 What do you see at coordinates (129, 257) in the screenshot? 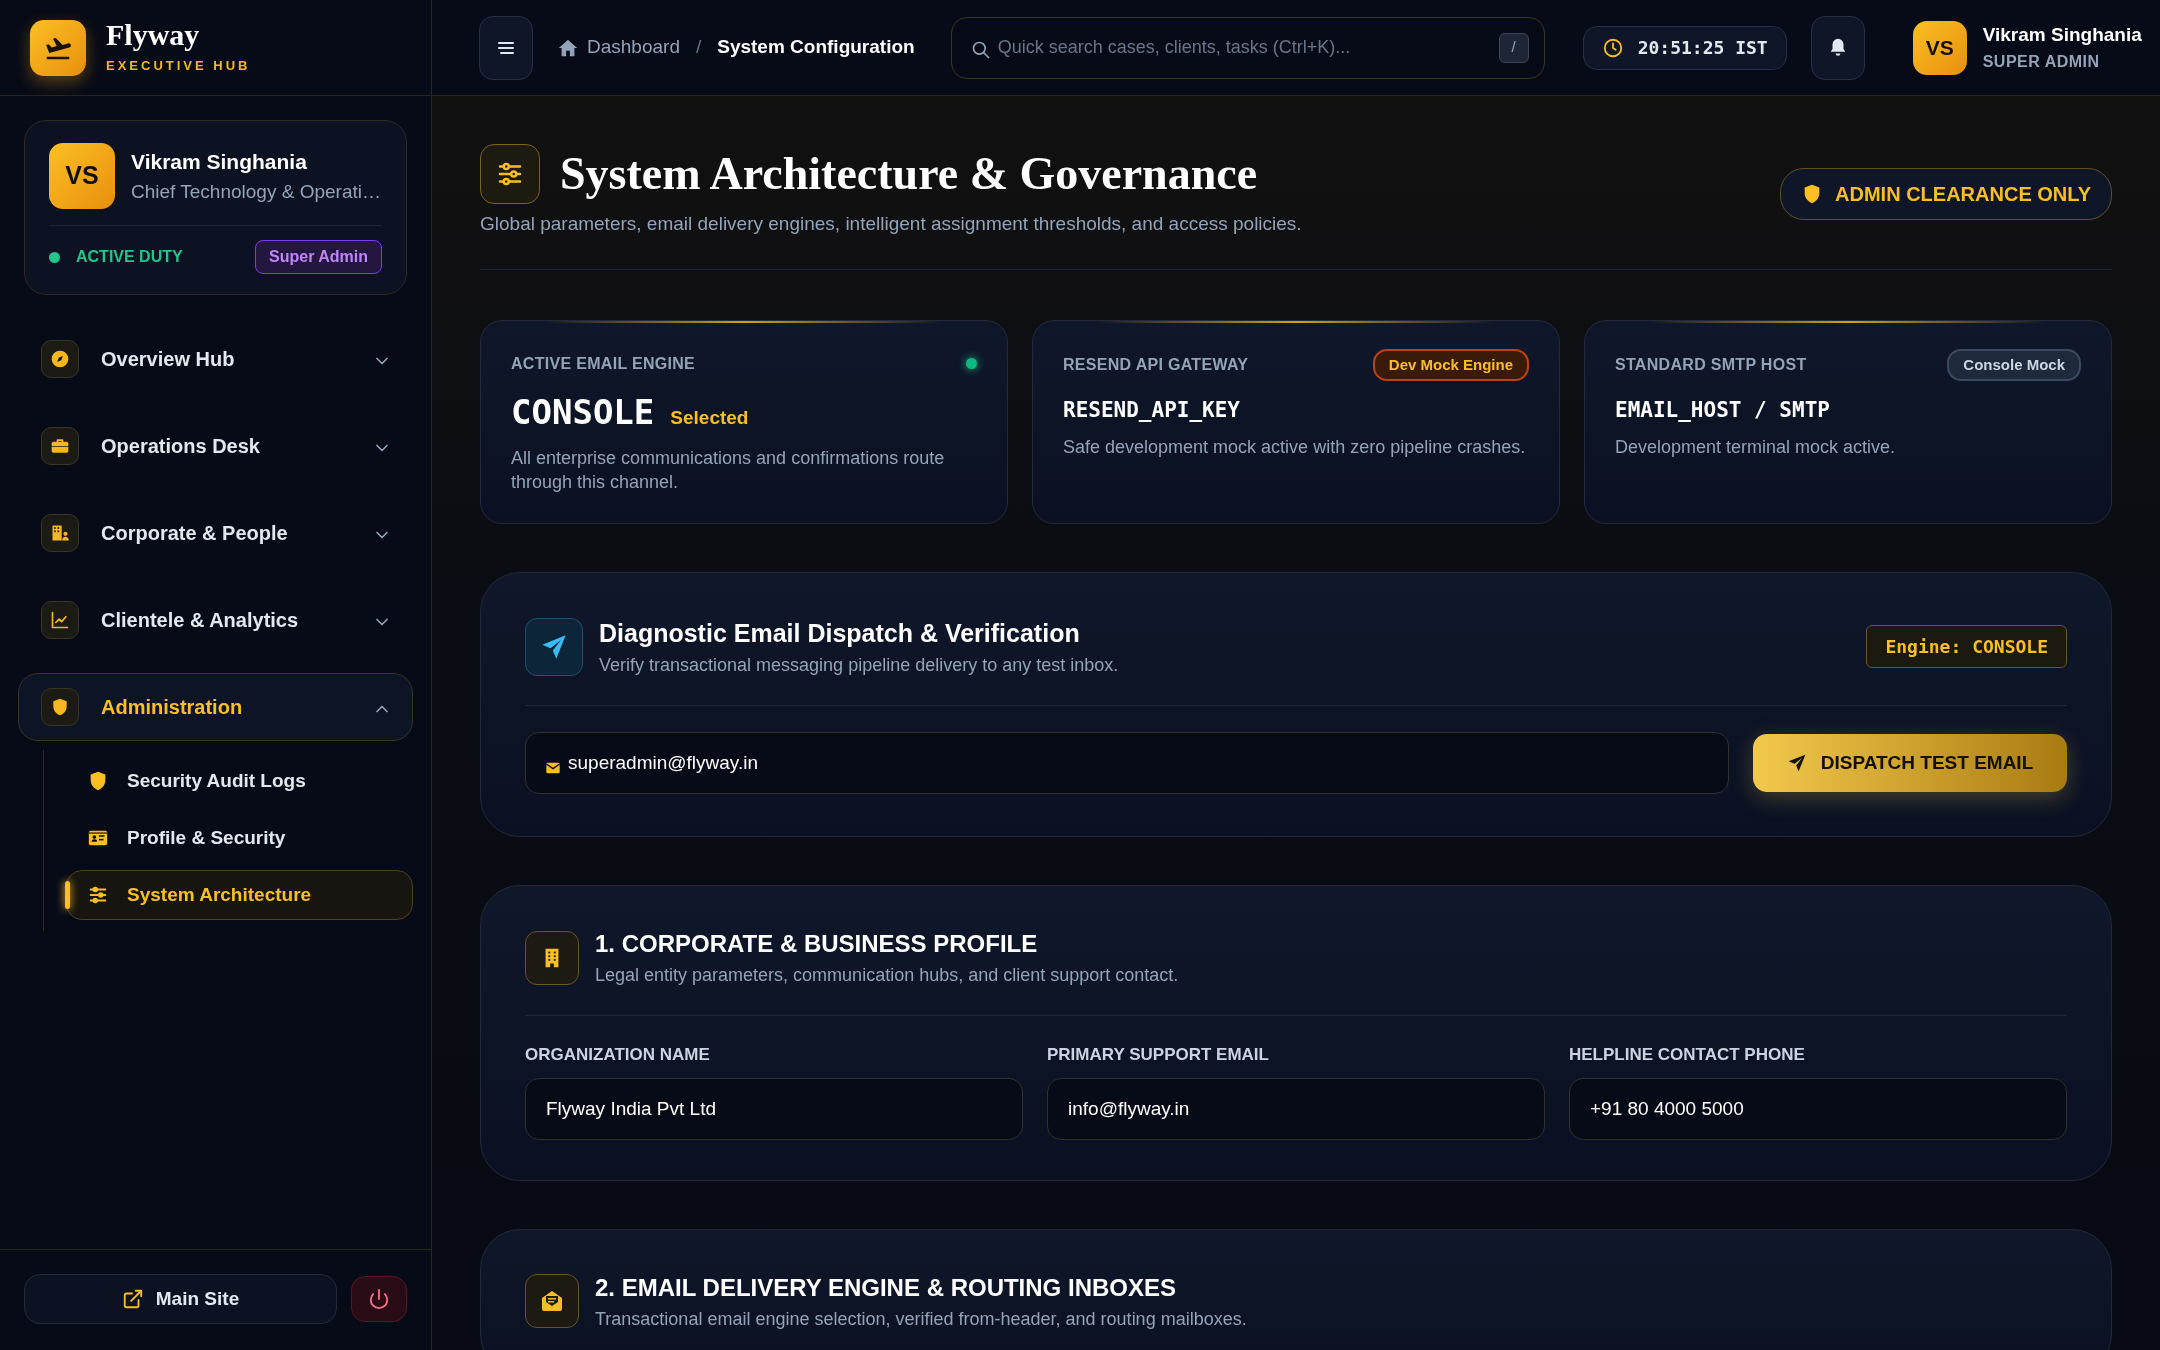
I see `status-text: ACTIVE DUTY` at bounding box center [129, 257].